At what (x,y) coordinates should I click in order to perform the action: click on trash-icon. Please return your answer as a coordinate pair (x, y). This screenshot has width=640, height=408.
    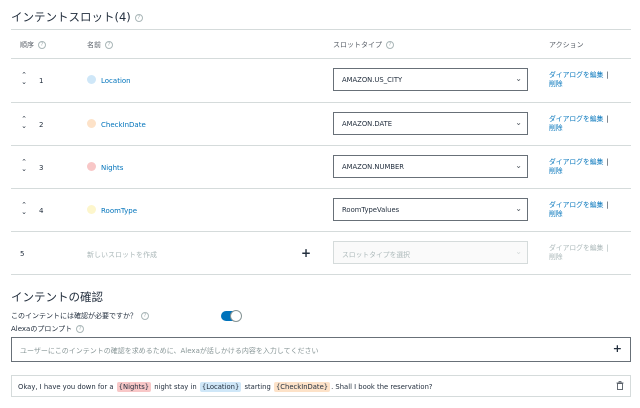
    Looking at the image, I should click on (620, 386).